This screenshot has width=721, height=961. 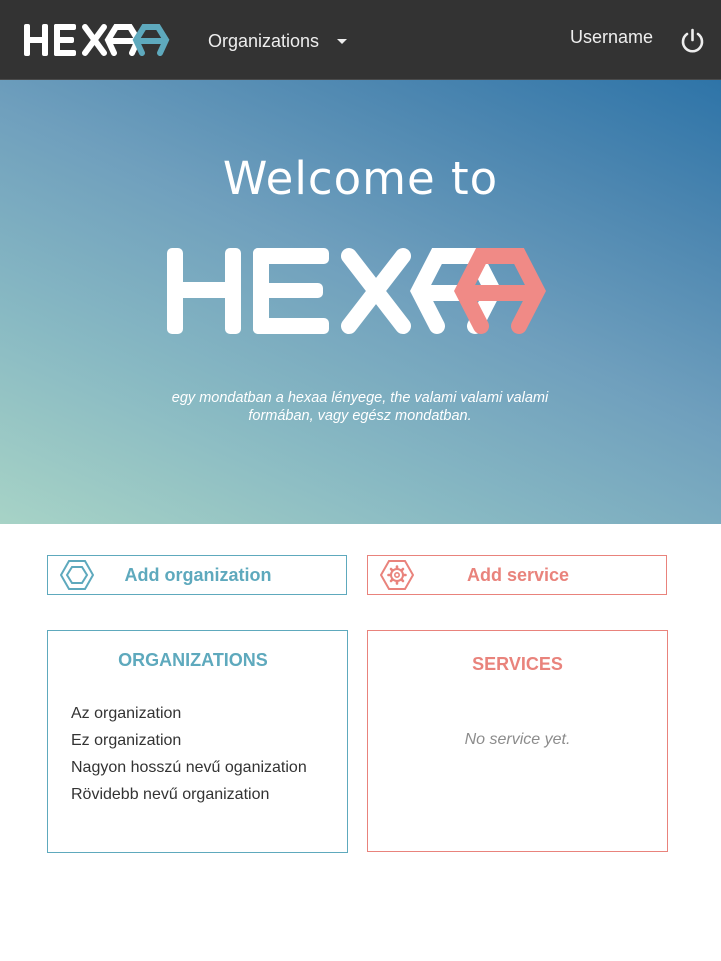 What do you see at coordinates (191, 795) in the screenshot?
I see `organization-list-item: Rövidebb nevű organization` at bounding box center [191, 795].